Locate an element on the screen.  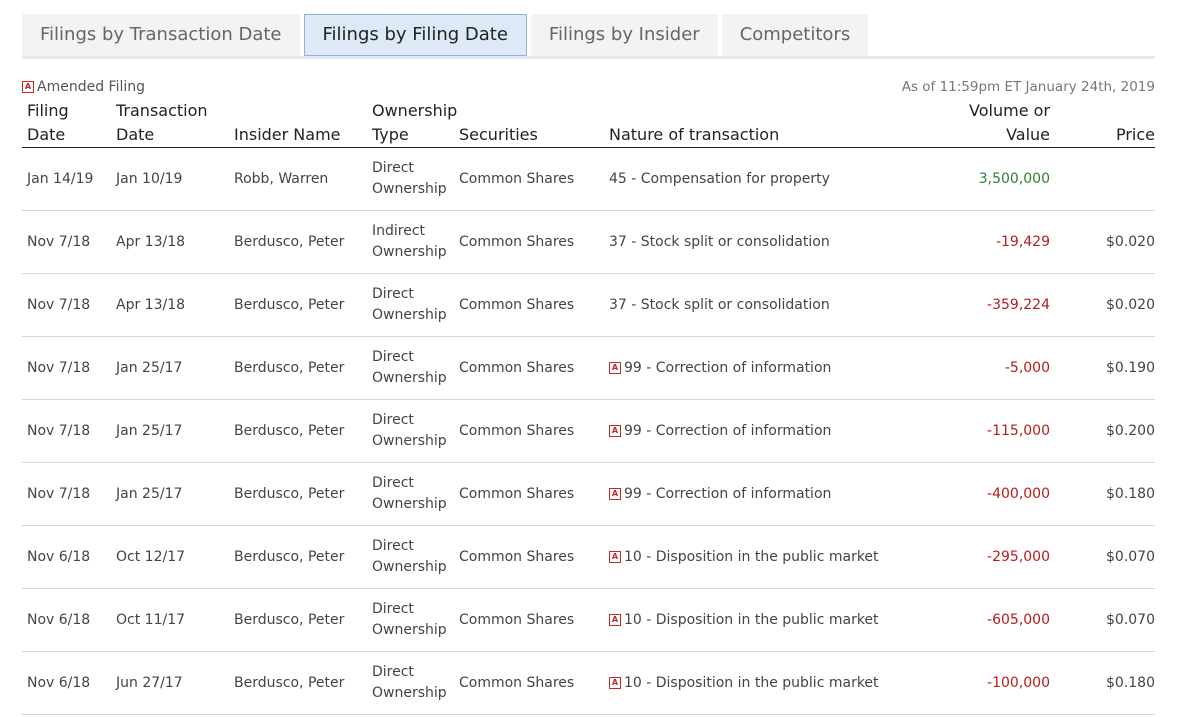
transaction-date-cell: Oct 11/17 is located at coordinates (170, 620).